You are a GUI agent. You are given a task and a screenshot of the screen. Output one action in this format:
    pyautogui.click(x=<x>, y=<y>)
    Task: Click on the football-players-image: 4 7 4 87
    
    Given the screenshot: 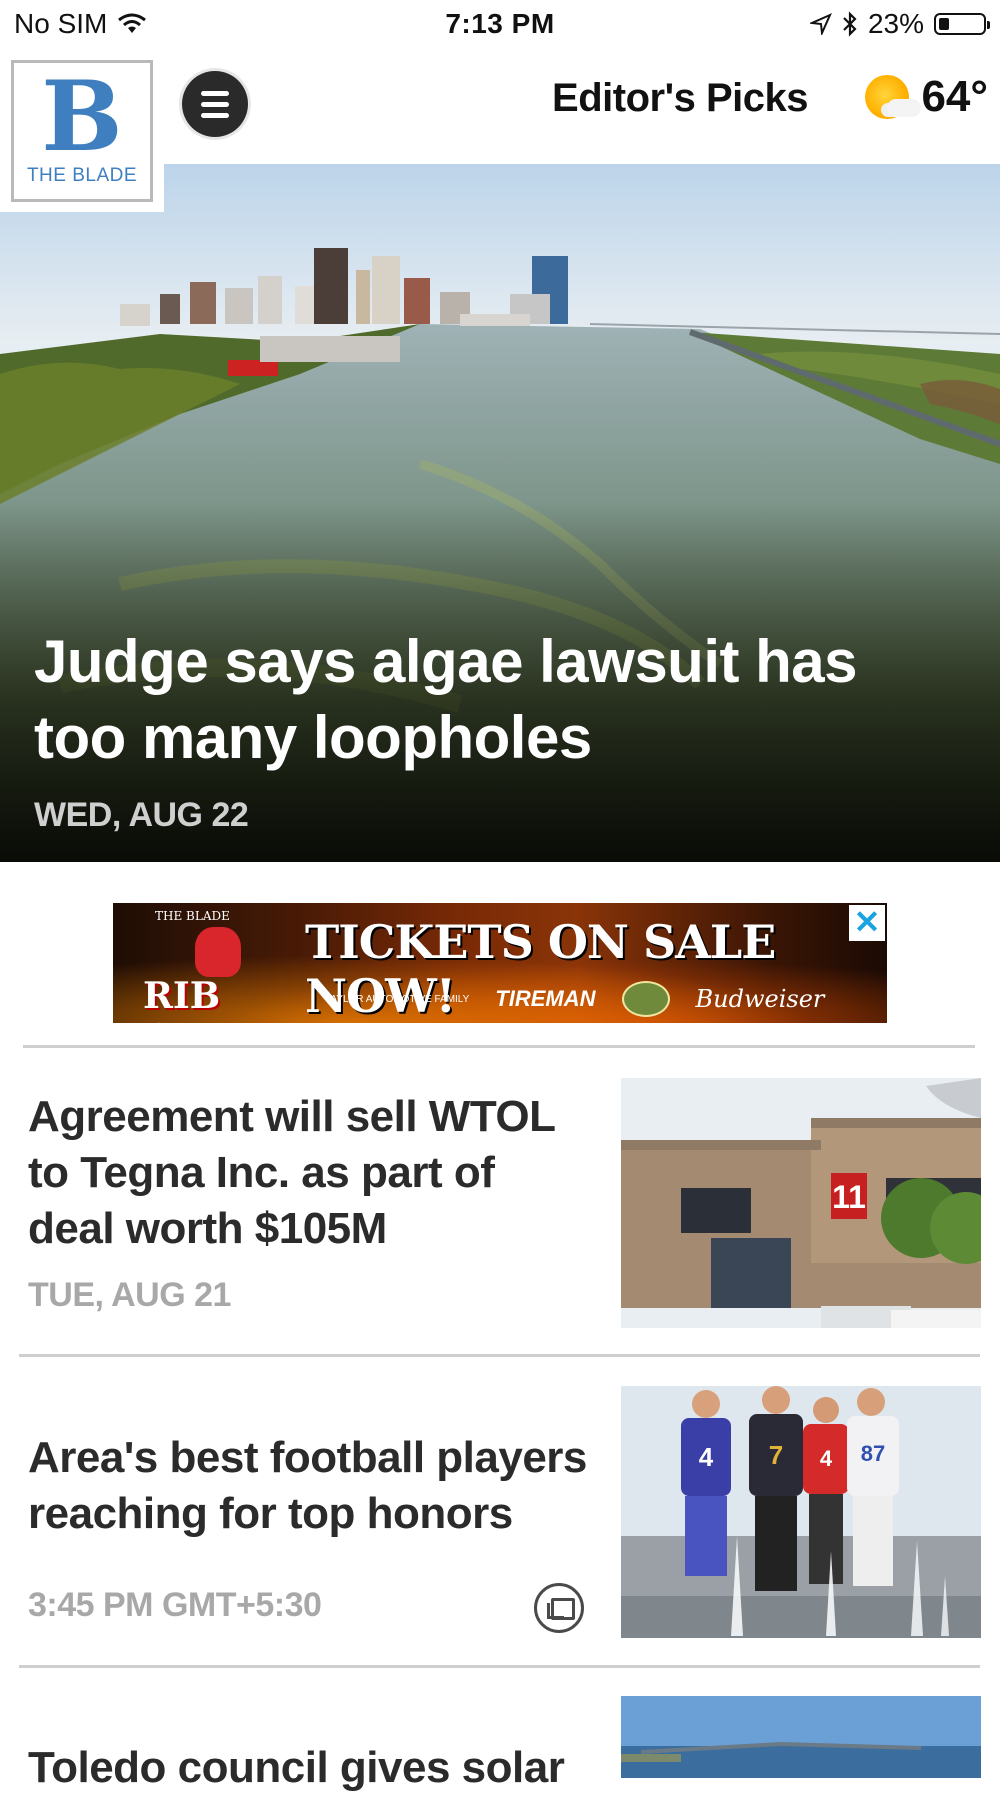 What is the action you would take?
    pyautogui.click(x=801, y=1512)
    